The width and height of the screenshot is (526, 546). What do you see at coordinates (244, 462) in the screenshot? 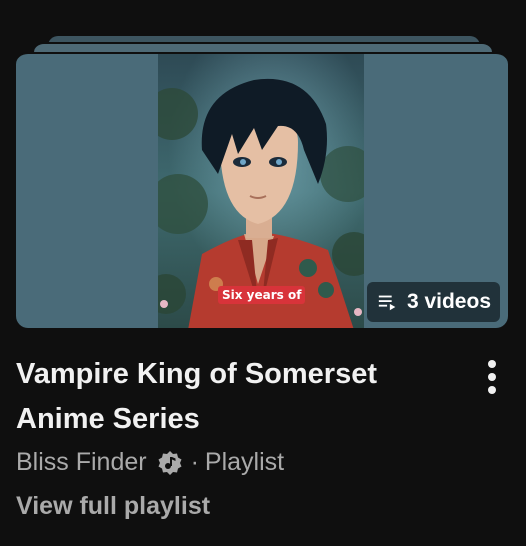
I see `playlist-type-label: Playlist` at bounding box center [244, 462].